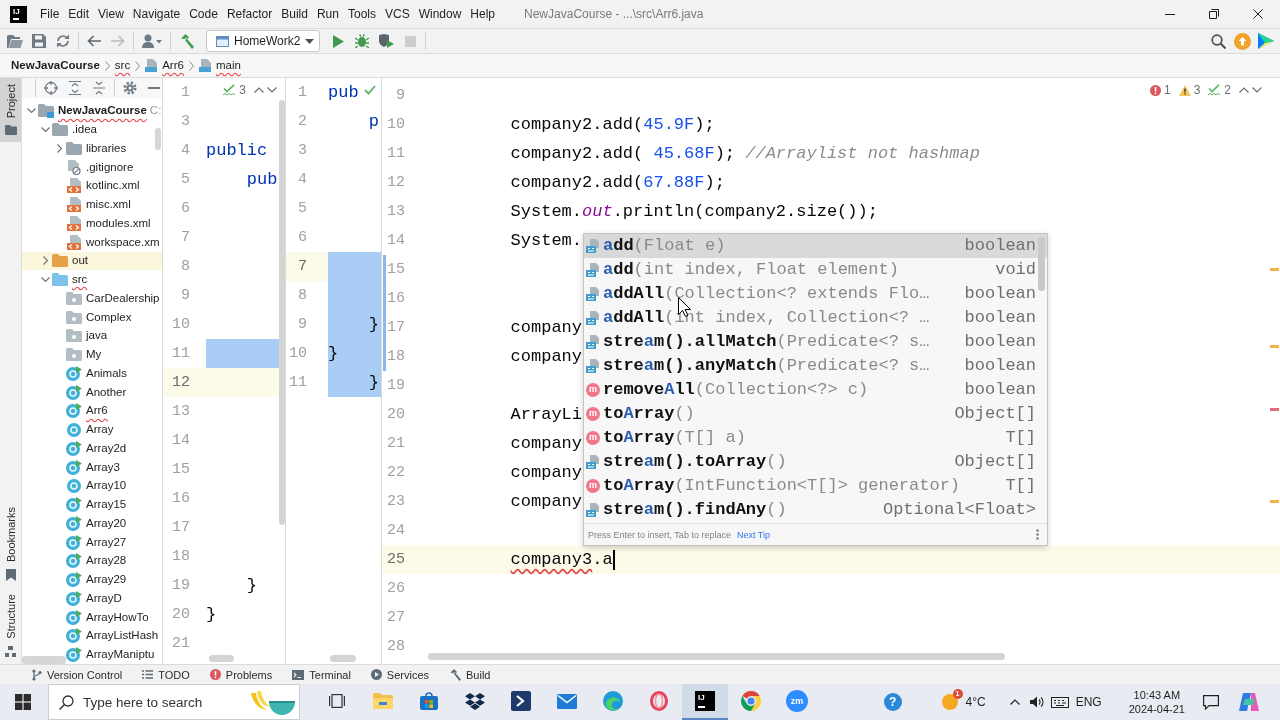 This screenshot has width=1280, height=720. I want to click on more-icon, so click(1037, 534).